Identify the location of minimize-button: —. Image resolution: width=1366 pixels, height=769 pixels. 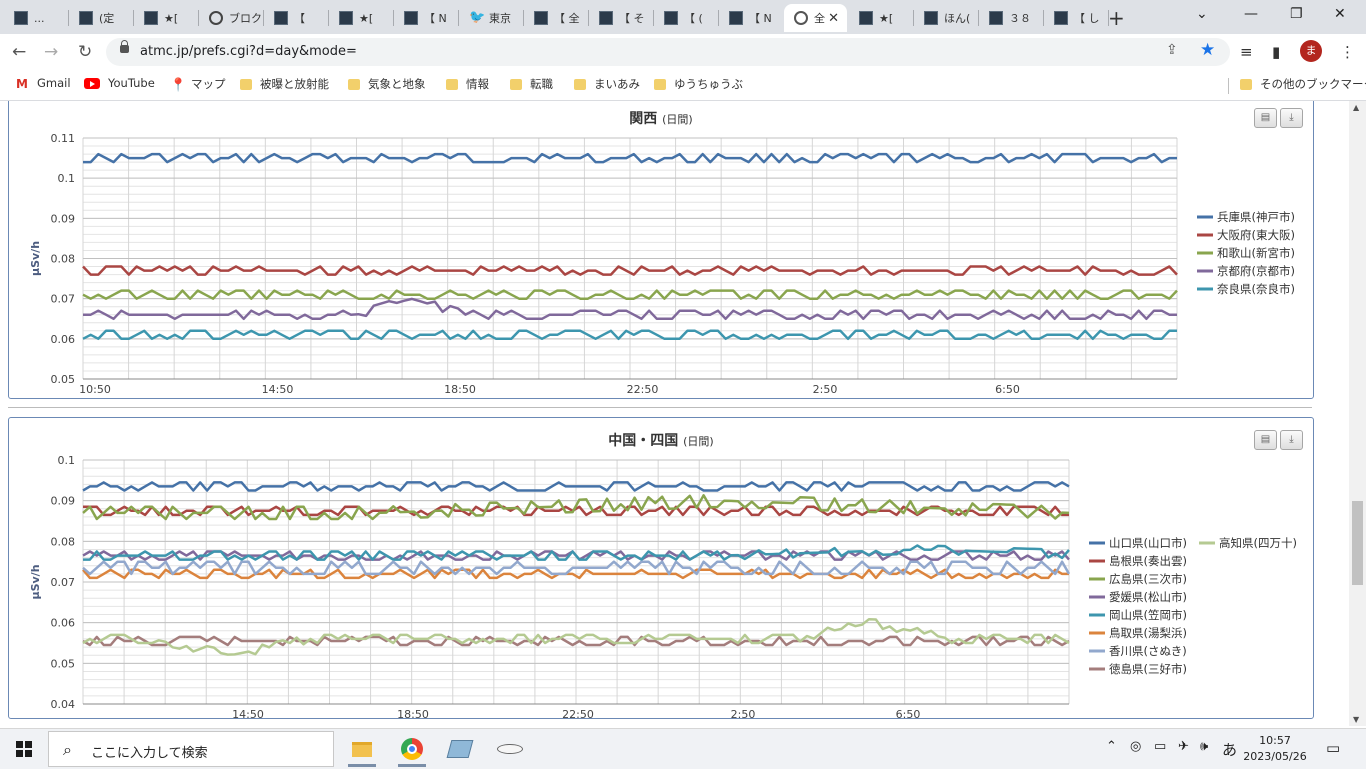
(1251, 14).